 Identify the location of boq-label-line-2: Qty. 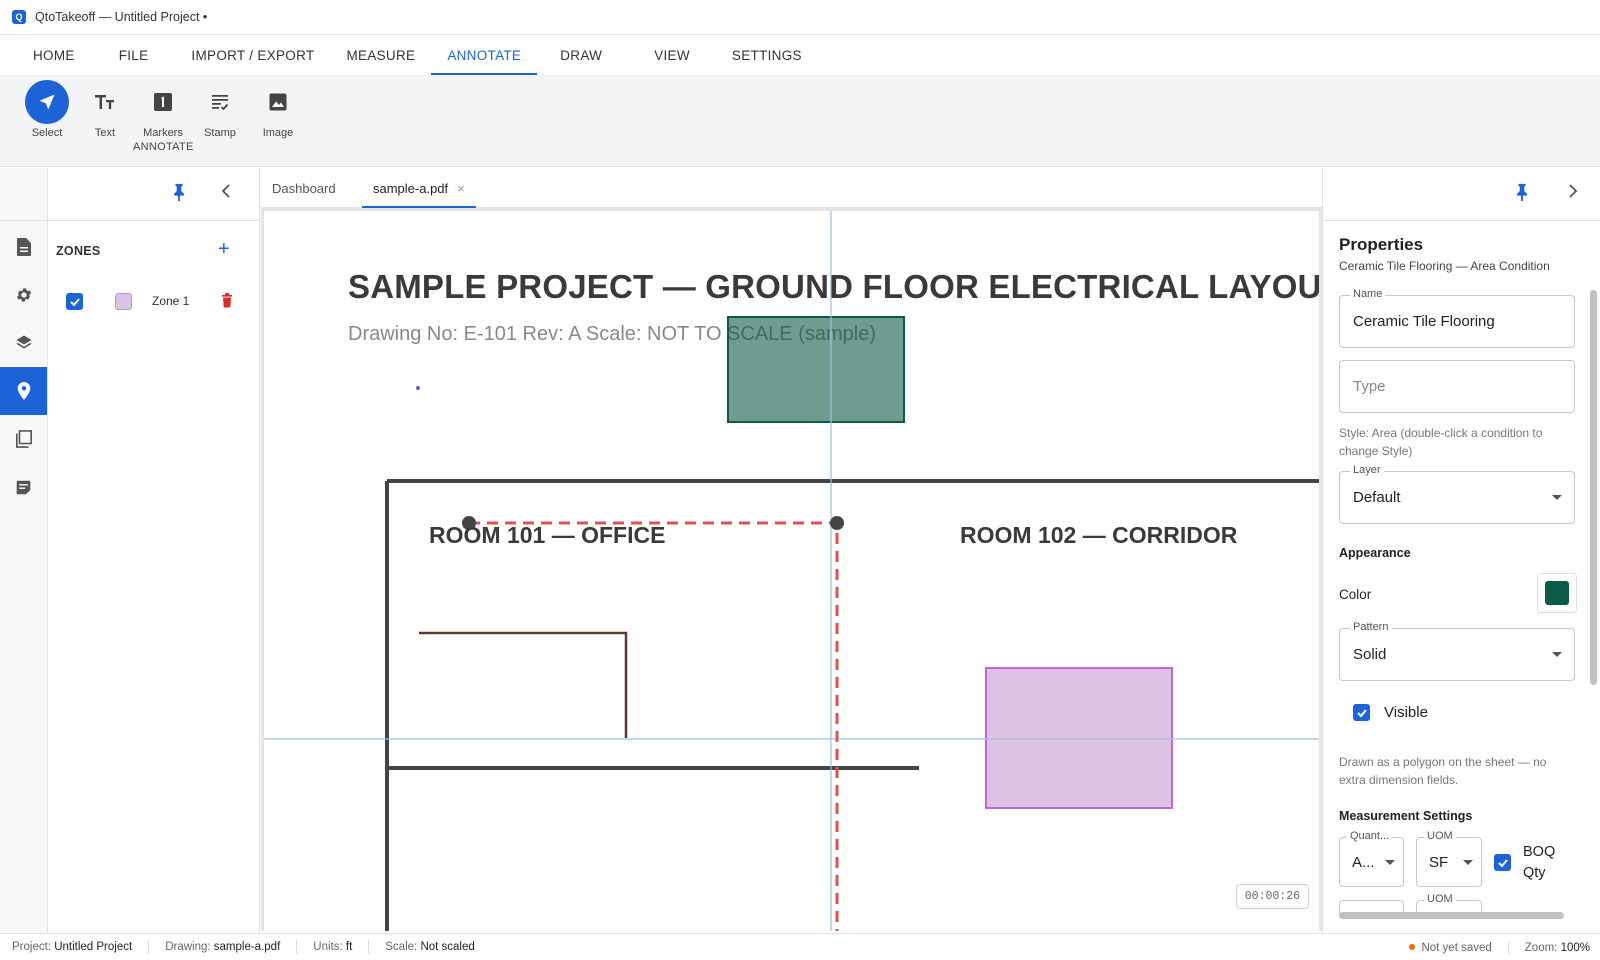
(1534, 873).